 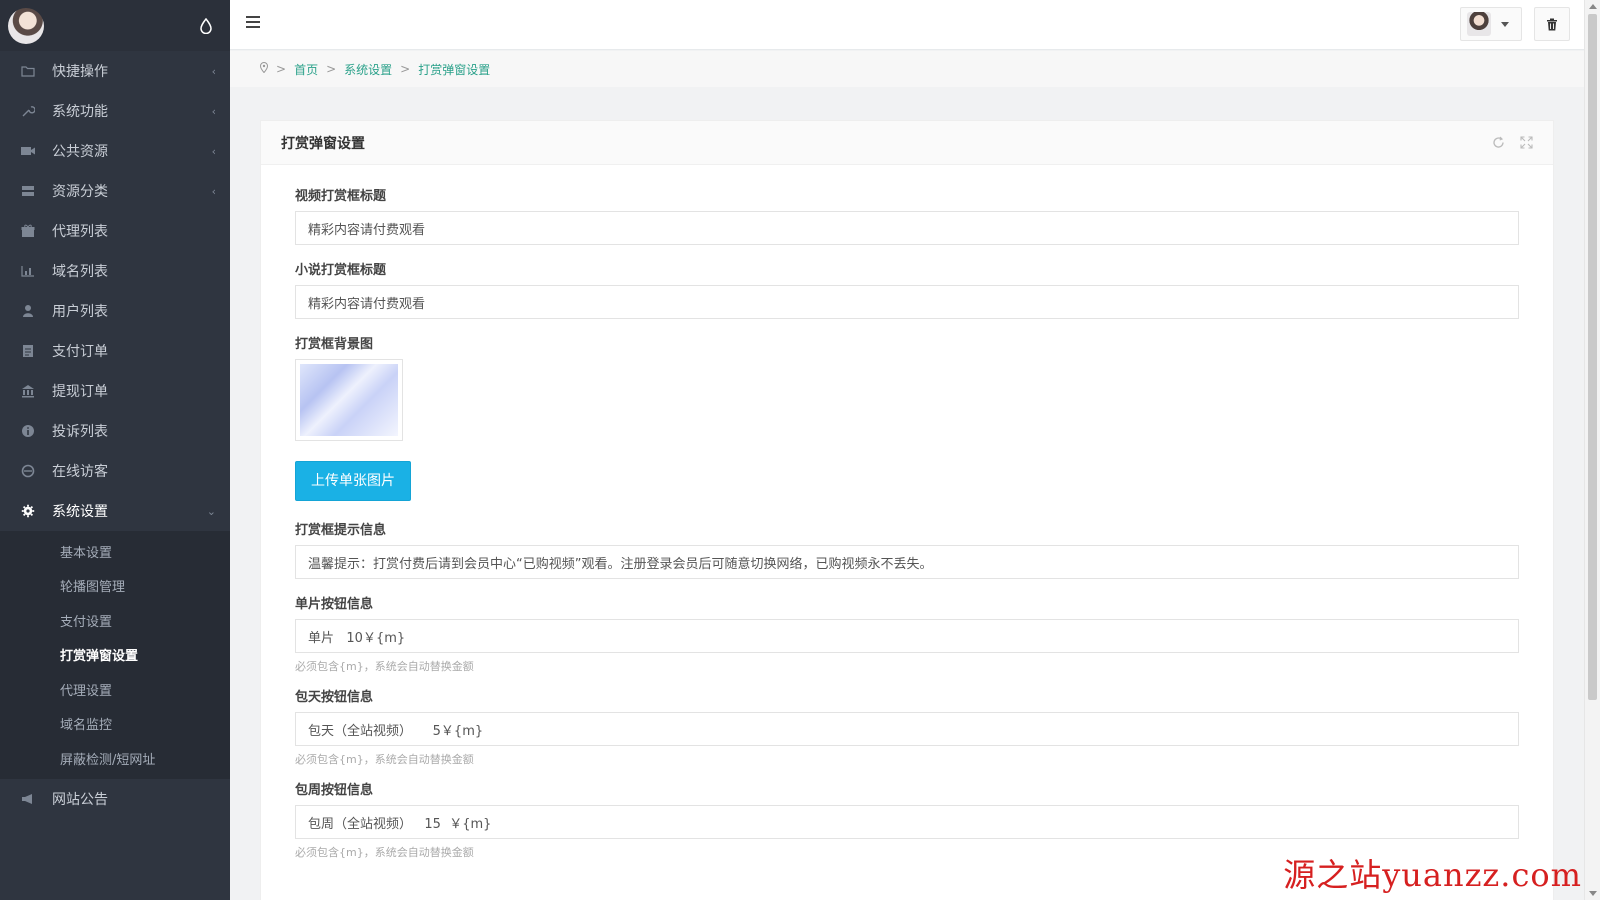 What do you see at coordinates (334, 344) in the screenshot?
I see `background-image-label: 打赏框背景图` at bounding box center [334, 344].